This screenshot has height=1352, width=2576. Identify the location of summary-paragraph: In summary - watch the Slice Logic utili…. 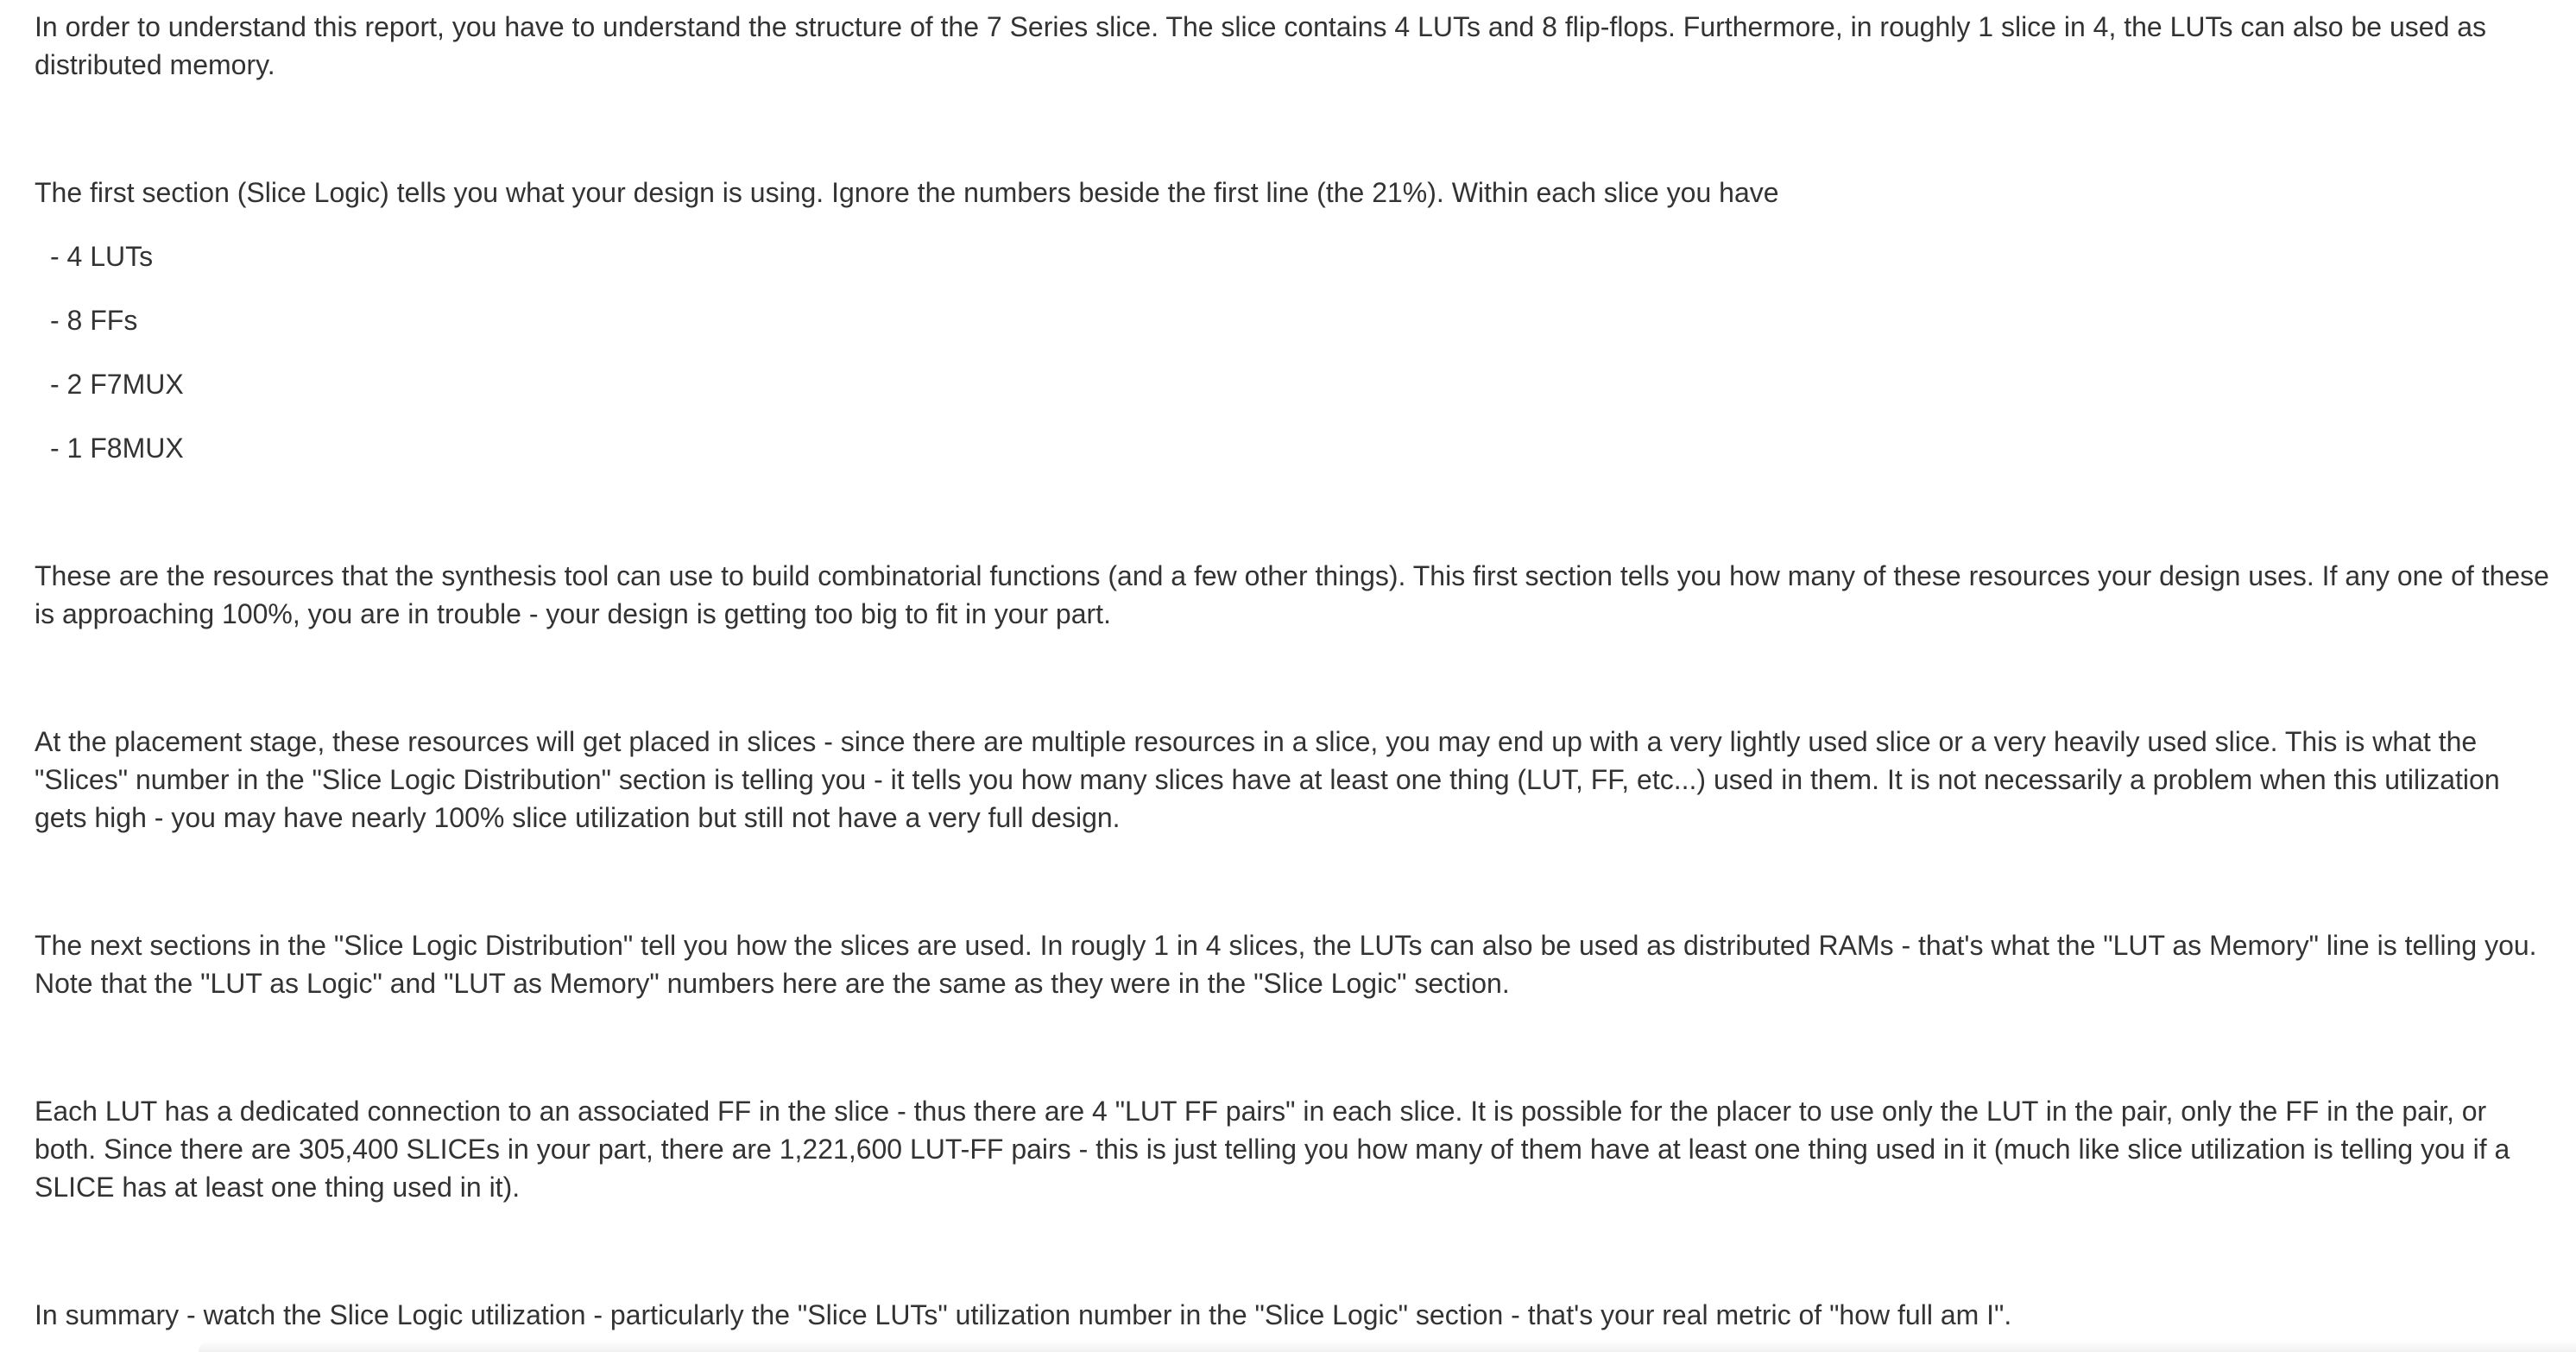
(1023, 1314).